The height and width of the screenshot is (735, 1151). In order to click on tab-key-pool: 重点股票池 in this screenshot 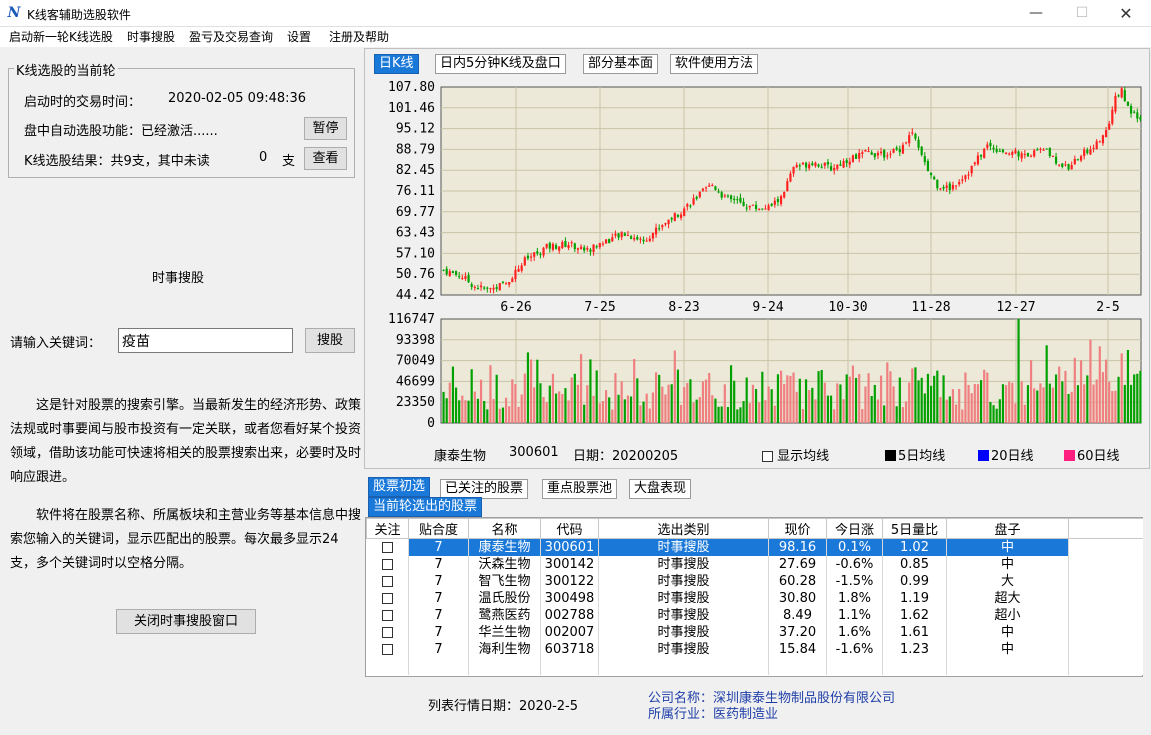, I will do `click(580, 489)`.